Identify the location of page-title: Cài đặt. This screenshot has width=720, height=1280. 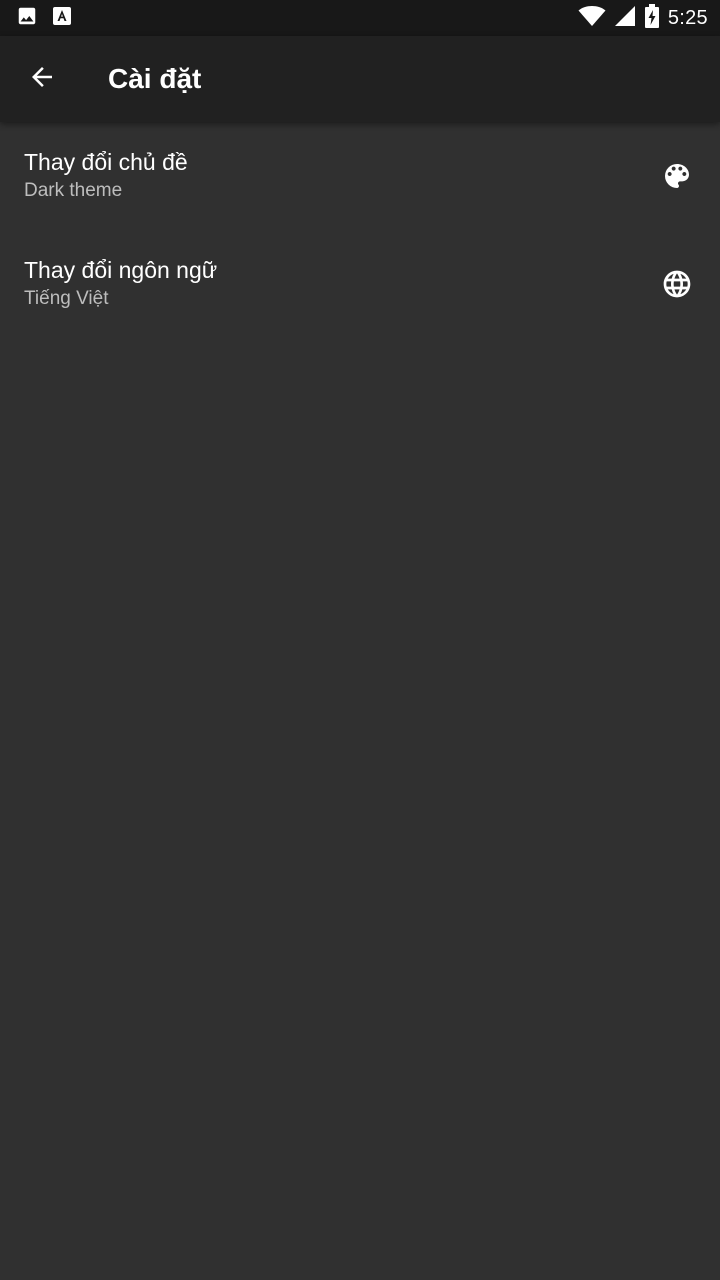
(155, 78).